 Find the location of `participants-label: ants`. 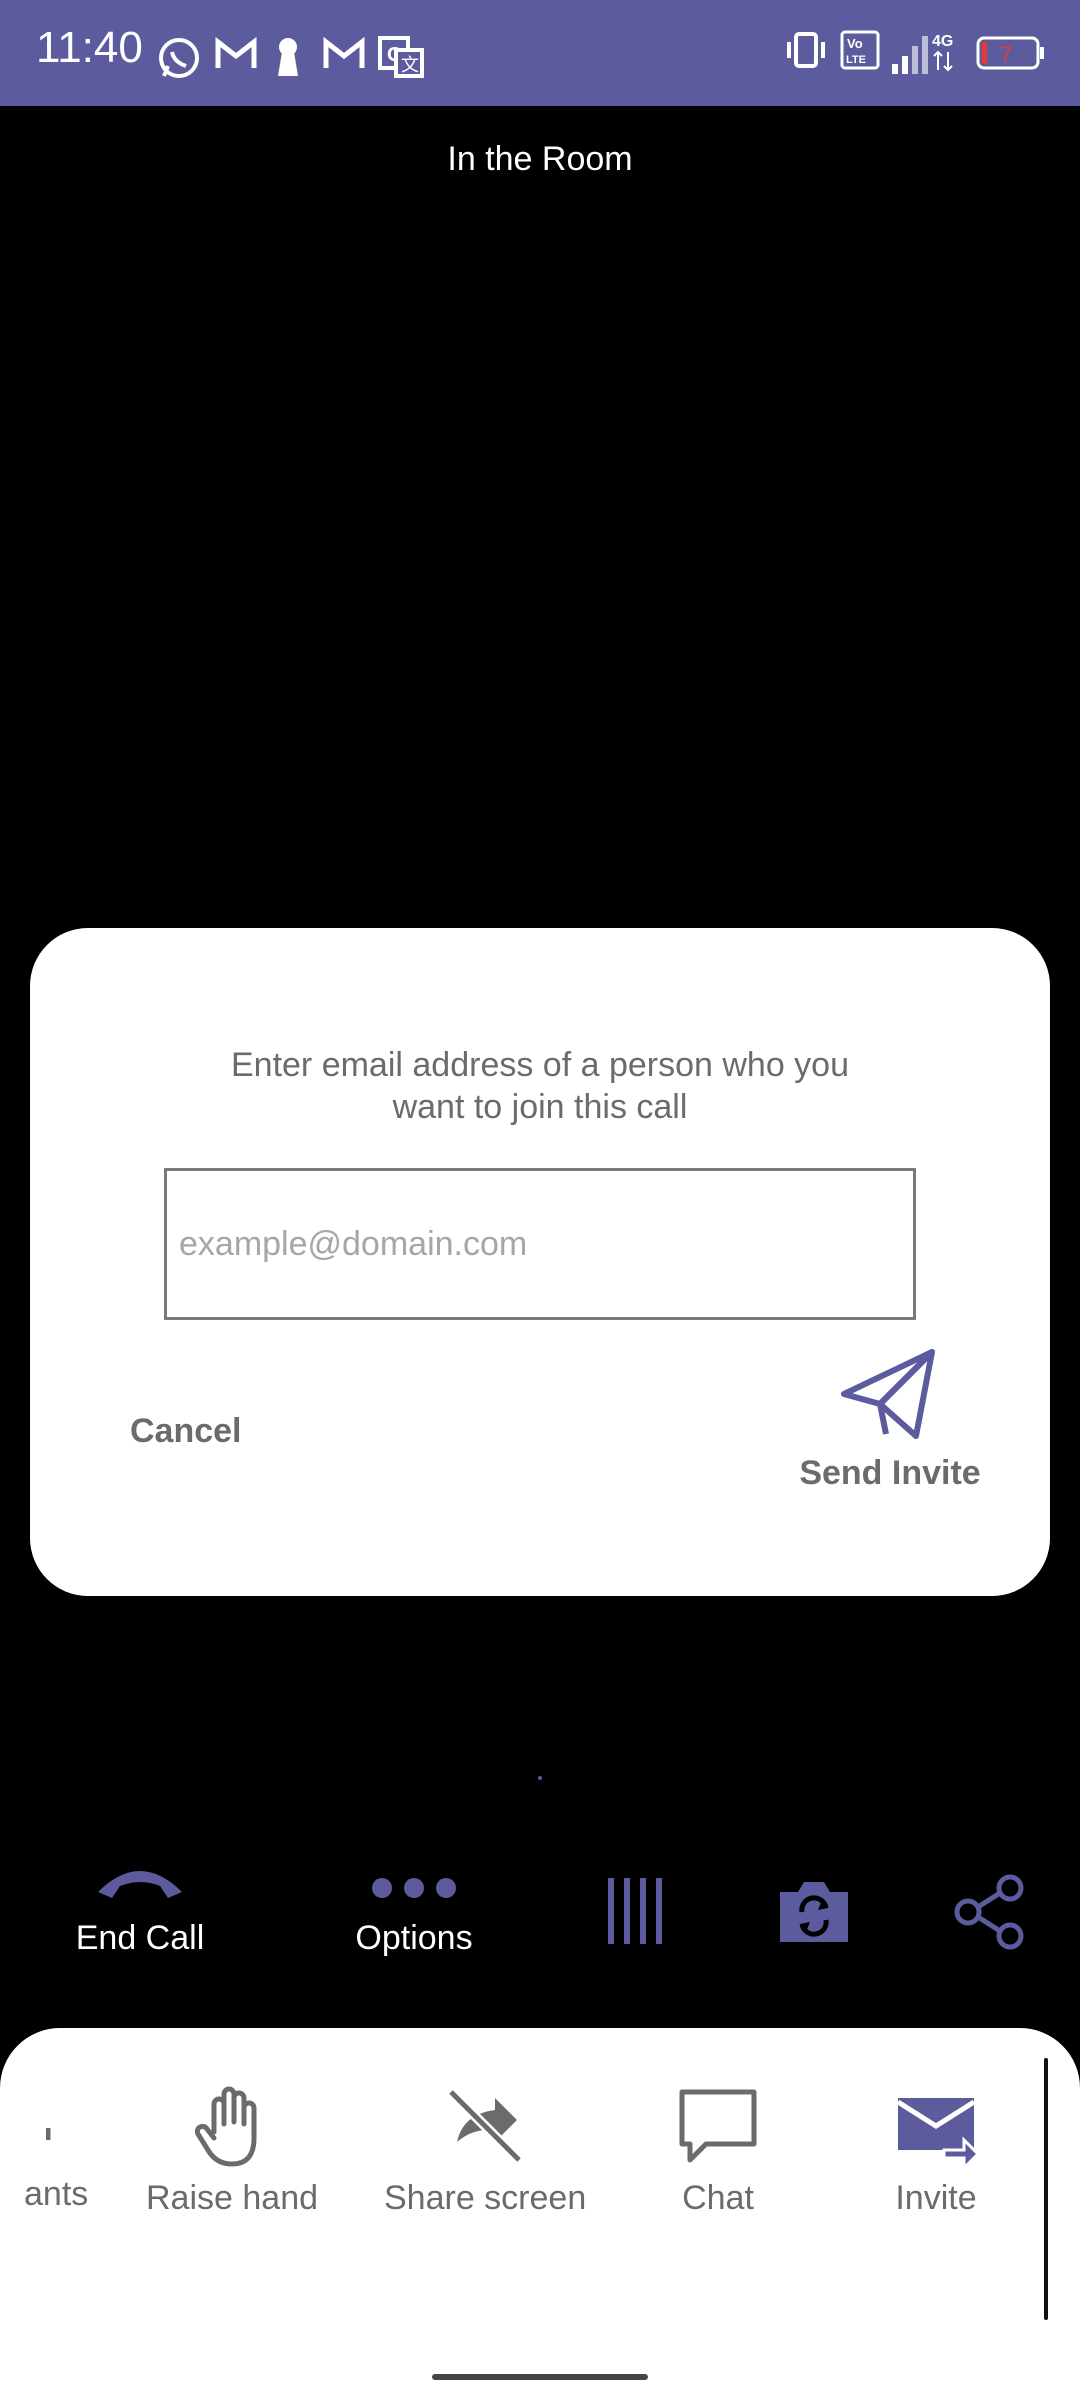

participants-label: ants is located at coordinates (56, 2194).